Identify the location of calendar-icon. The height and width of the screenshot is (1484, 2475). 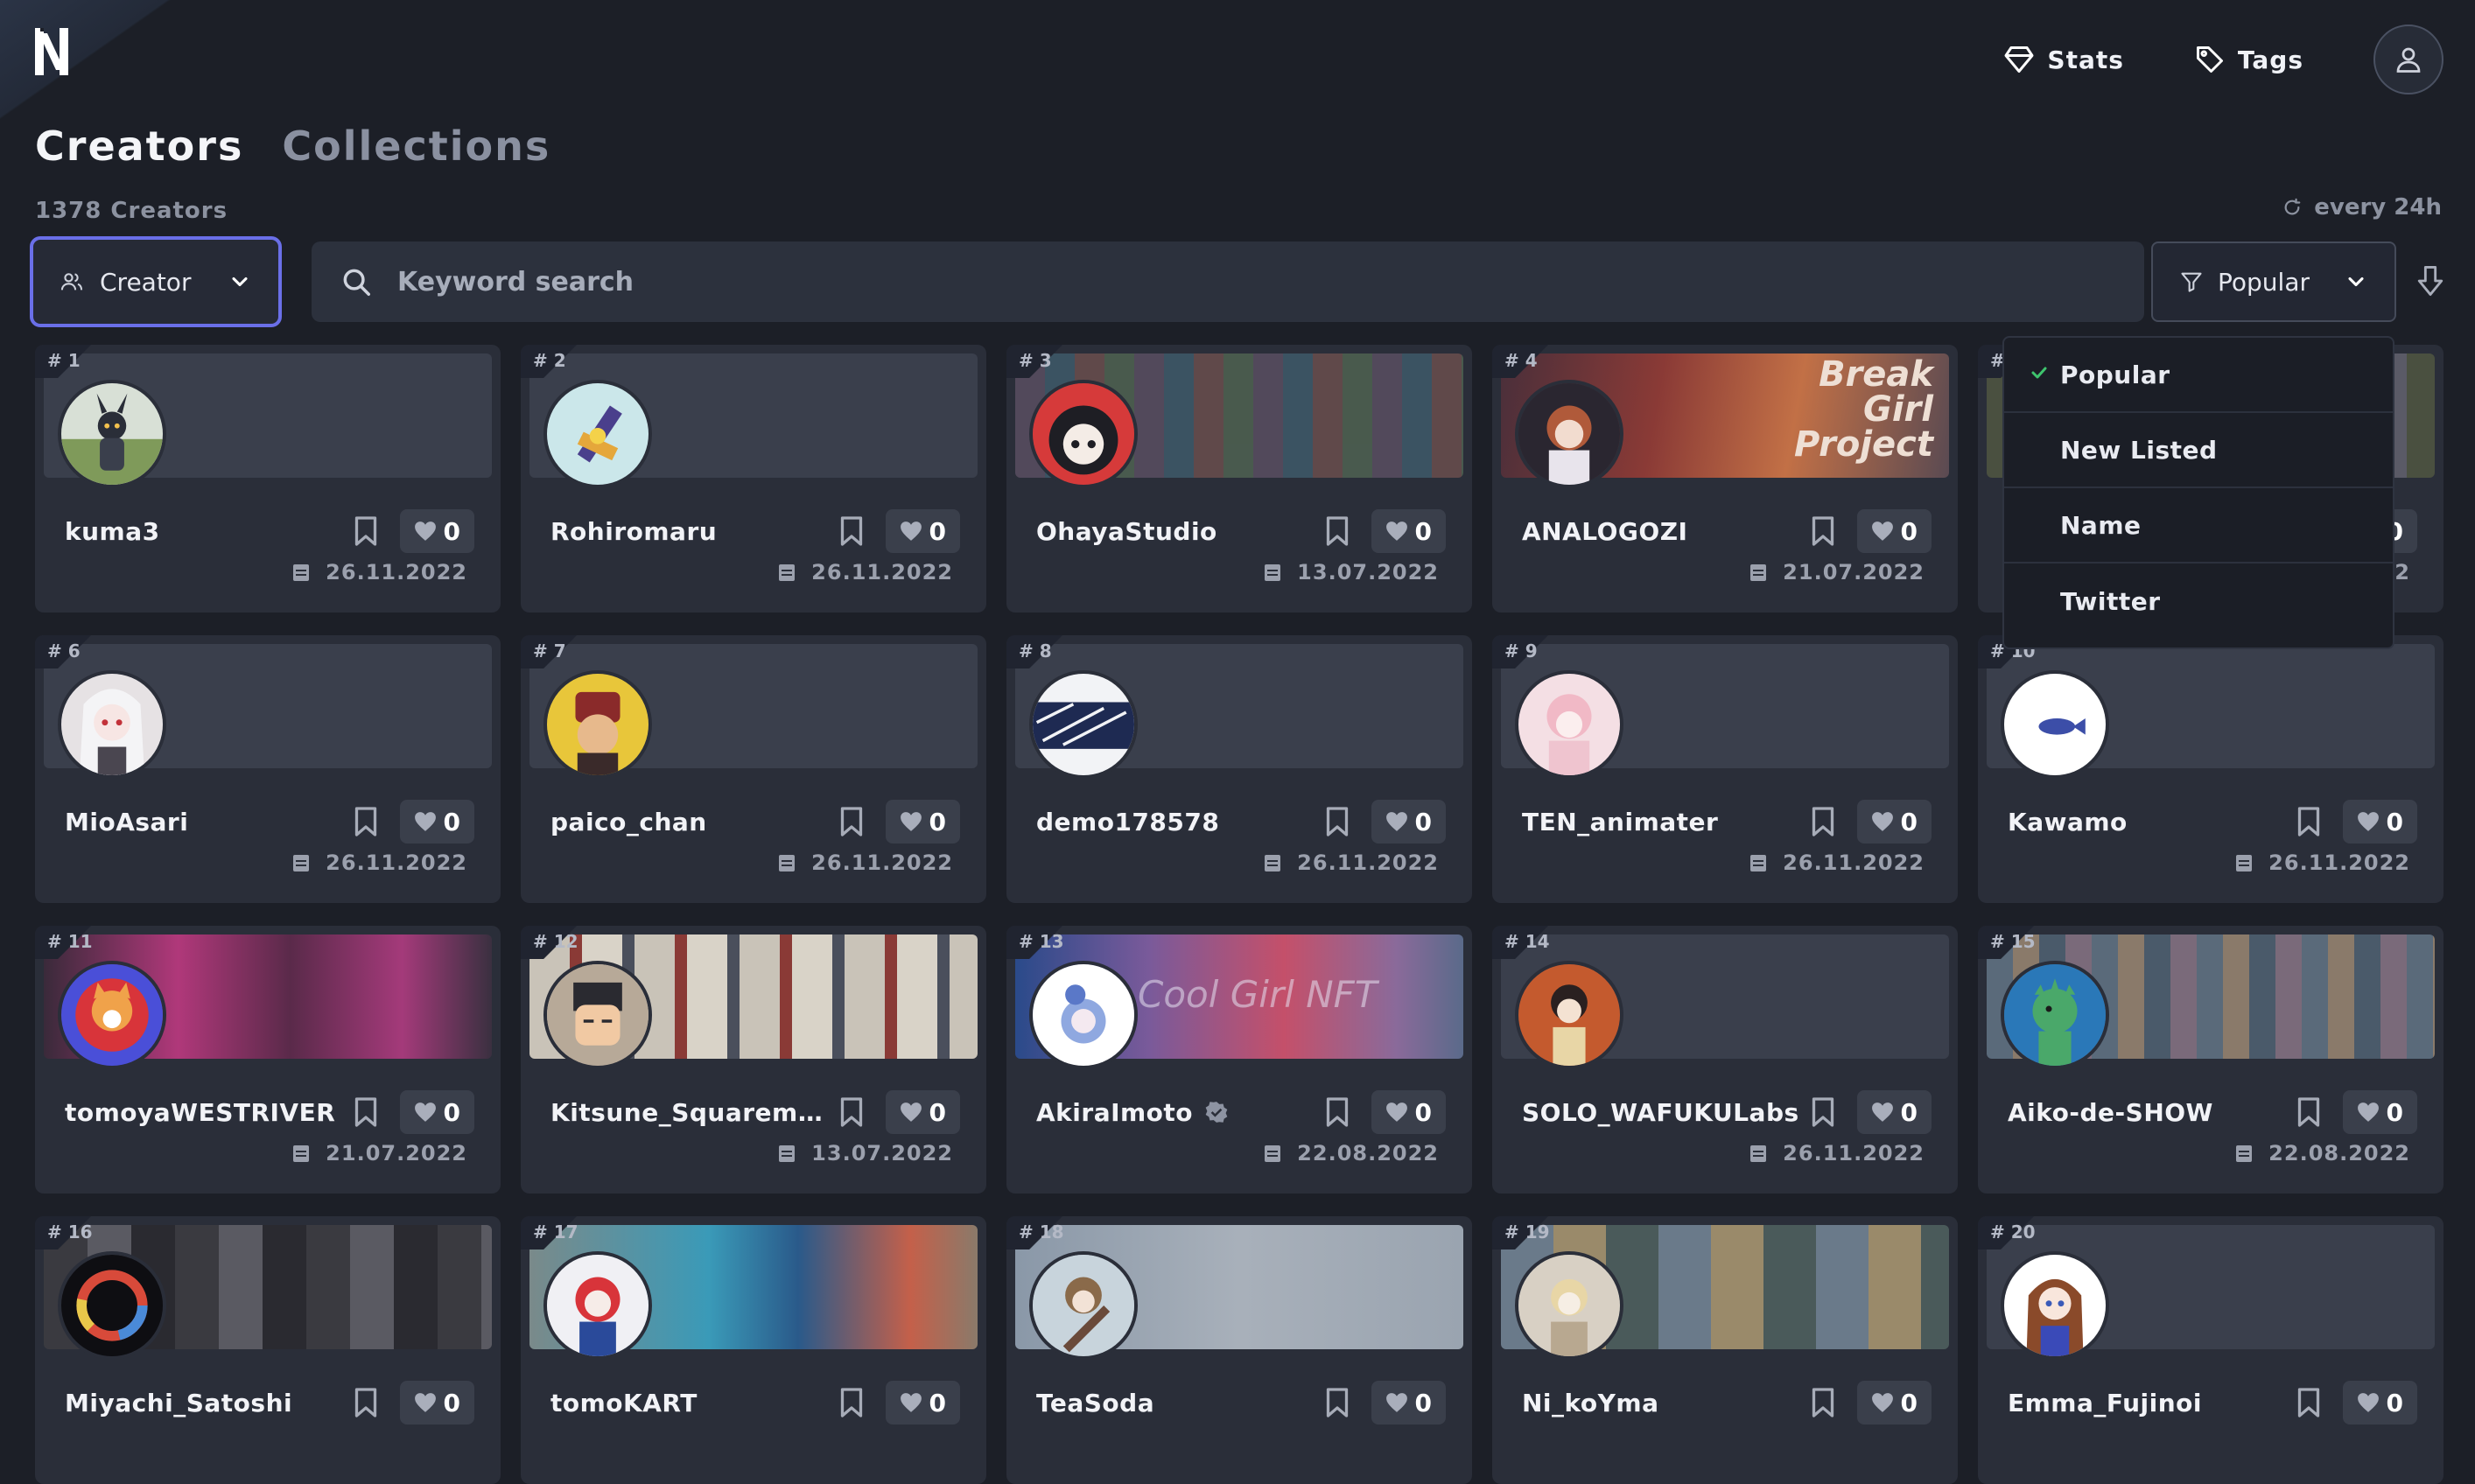
(1759, 863).